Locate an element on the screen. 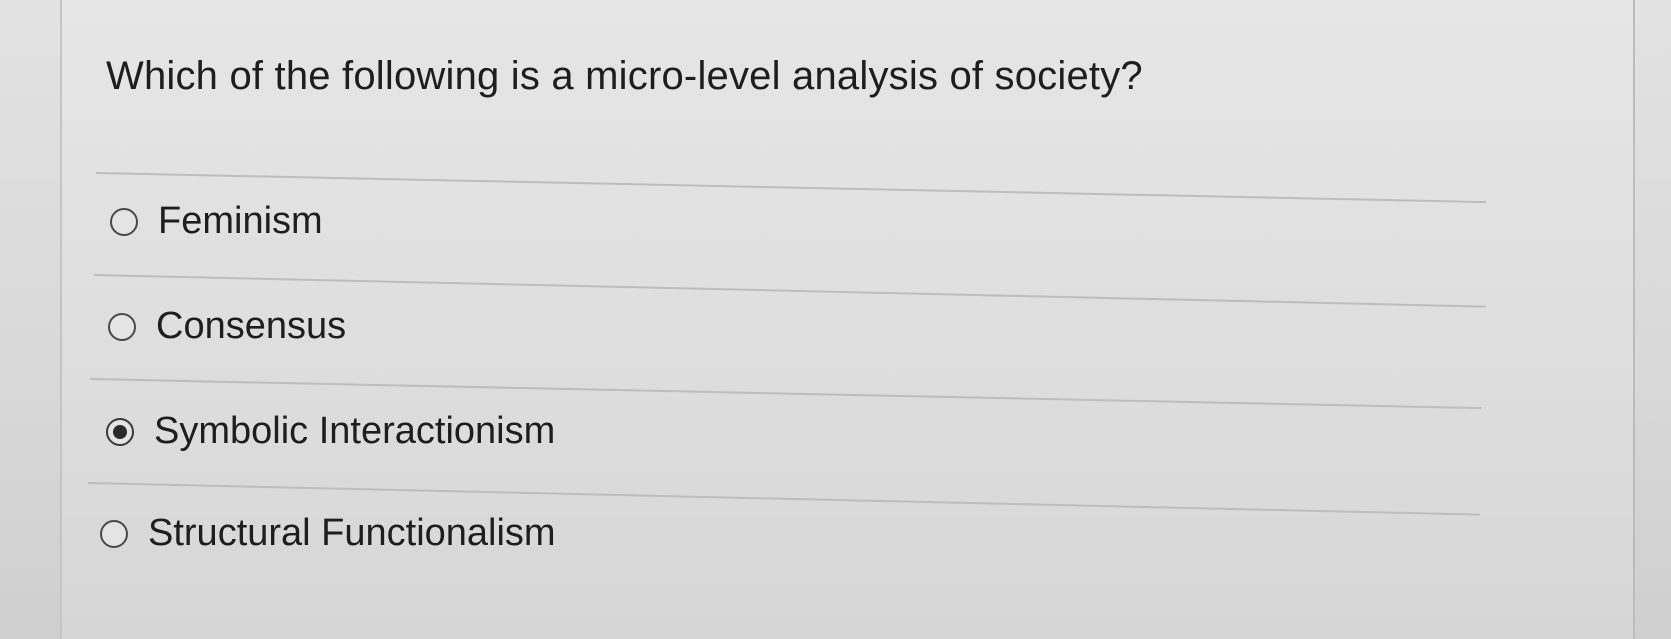  answer-option-feminism: Feminism is located at coordinates (216, 221).